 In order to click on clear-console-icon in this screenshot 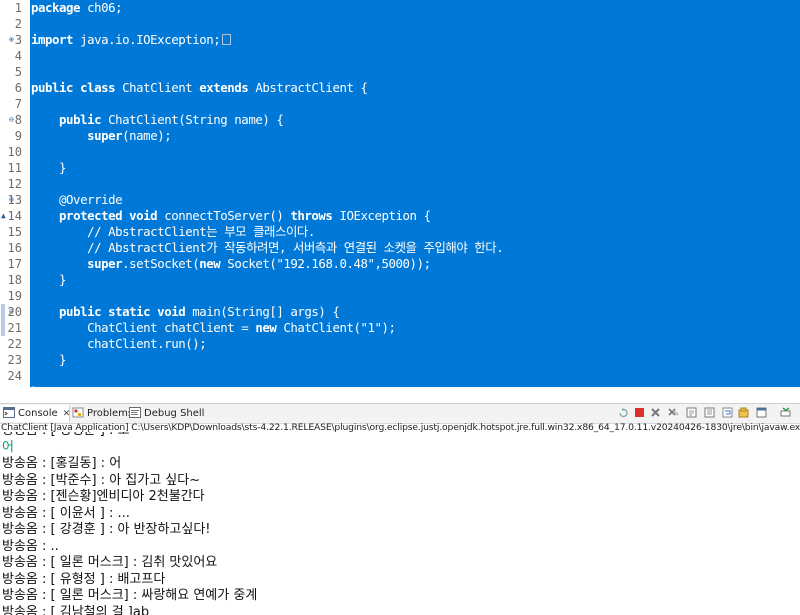, I will do `click(691, 412)`.